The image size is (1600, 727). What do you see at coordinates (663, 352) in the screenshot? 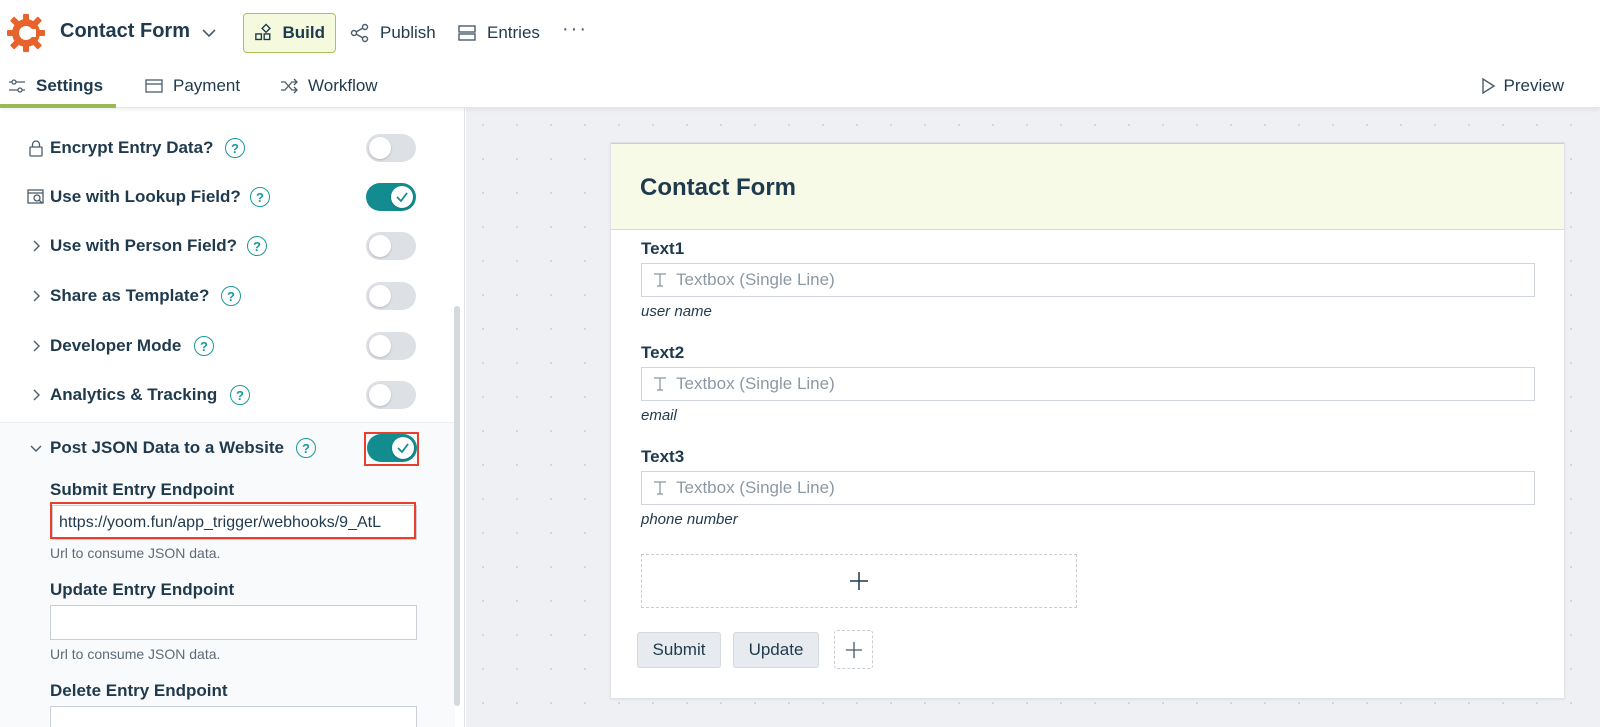
I see `field-label: Text2` at bounding box center [663, 352].